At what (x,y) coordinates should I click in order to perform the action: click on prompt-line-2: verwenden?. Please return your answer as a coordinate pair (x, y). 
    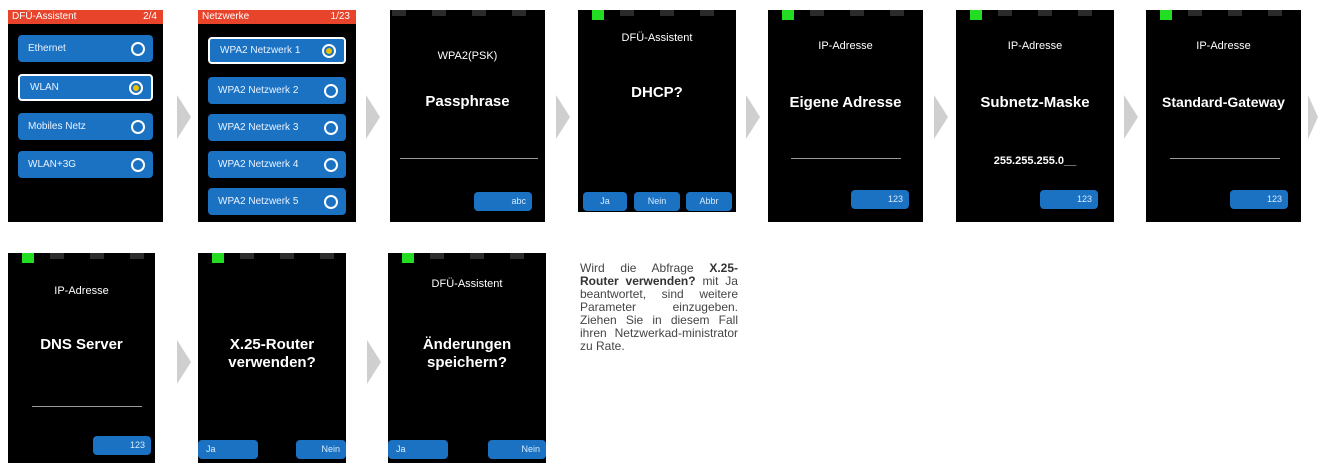
    Looking at the image, I should click on (272, 362).